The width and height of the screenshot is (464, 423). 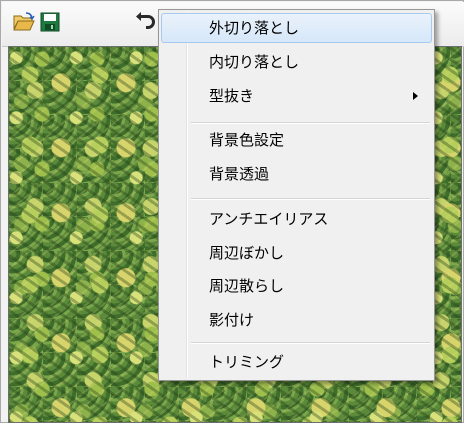 I want to click on menu-item-label: 背景色設定, so click(x=247, y=140).